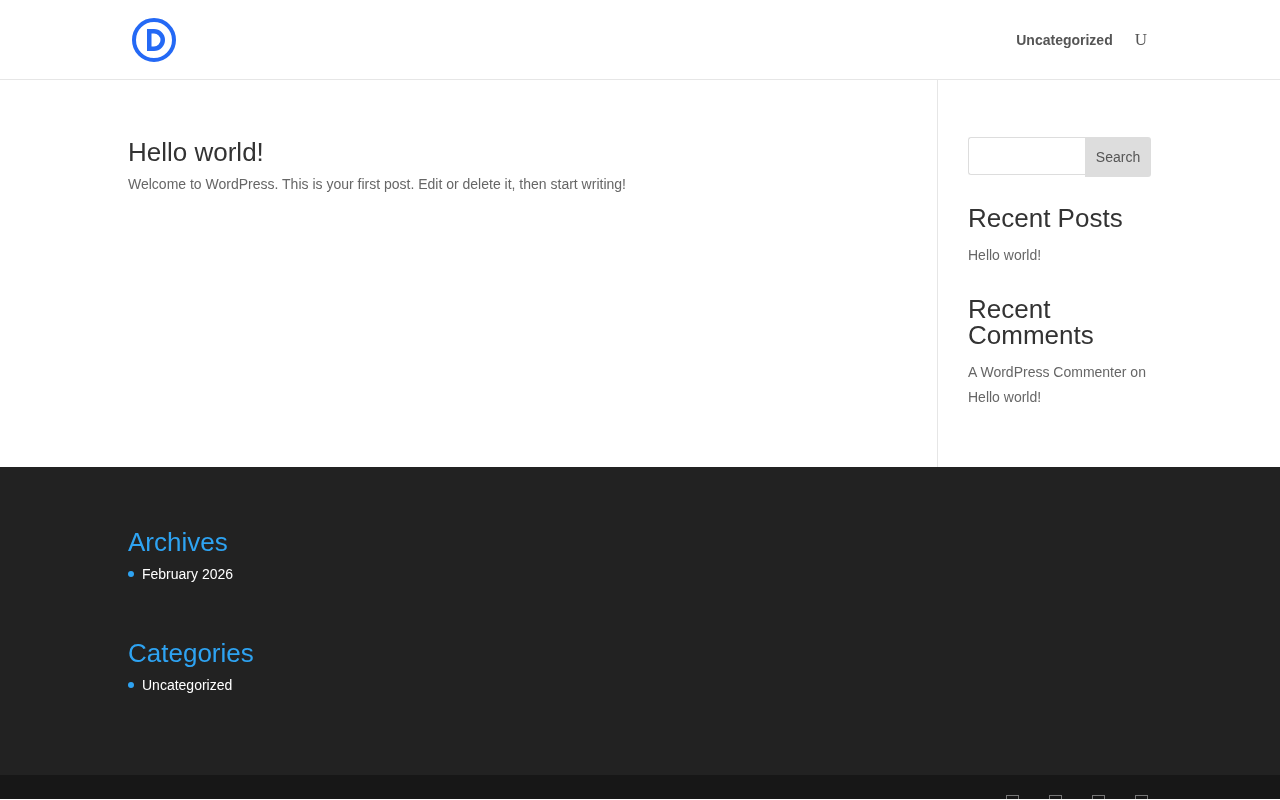 The image size is (1280, 800). Describe the element at coordinates (1118, 157) in the screenshot. I see `search-button: Search` at that location.